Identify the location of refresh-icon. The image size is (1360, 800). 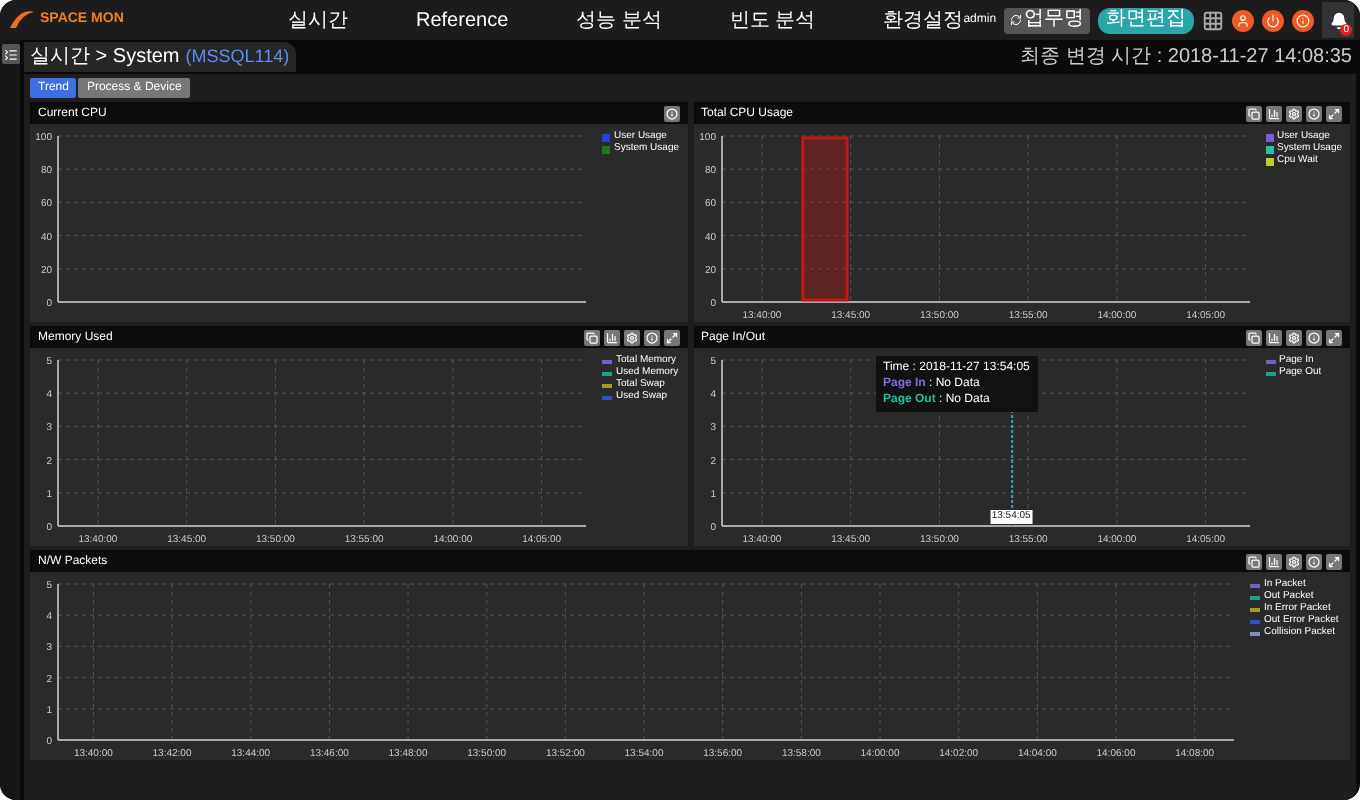
(1016, 20).